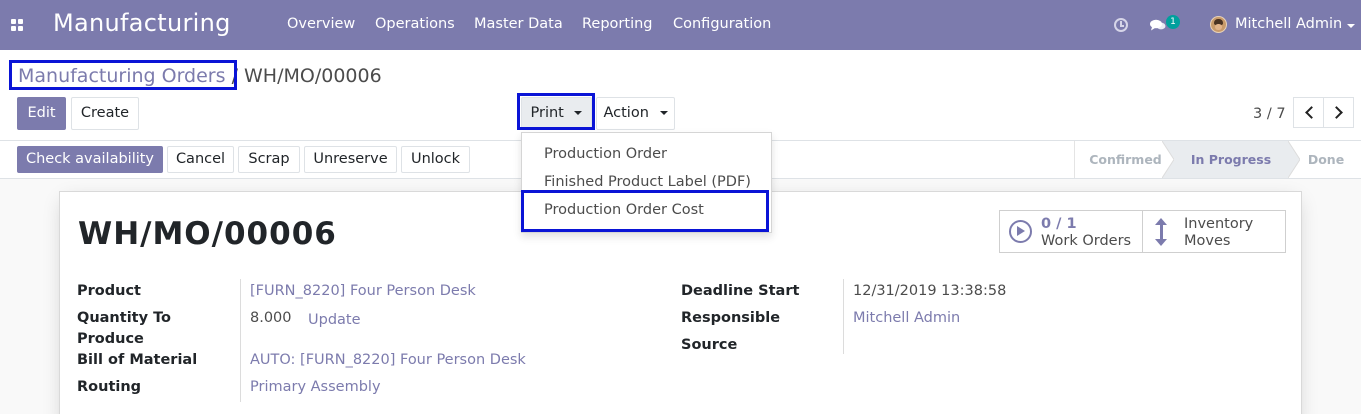 Image resolution: width=1361 pixels, height=414 pixels. What do you see at coordinates (207, 234) in the screenshot?
I see `record-title: WH/MO/00006` at bounding box center [207, 234].